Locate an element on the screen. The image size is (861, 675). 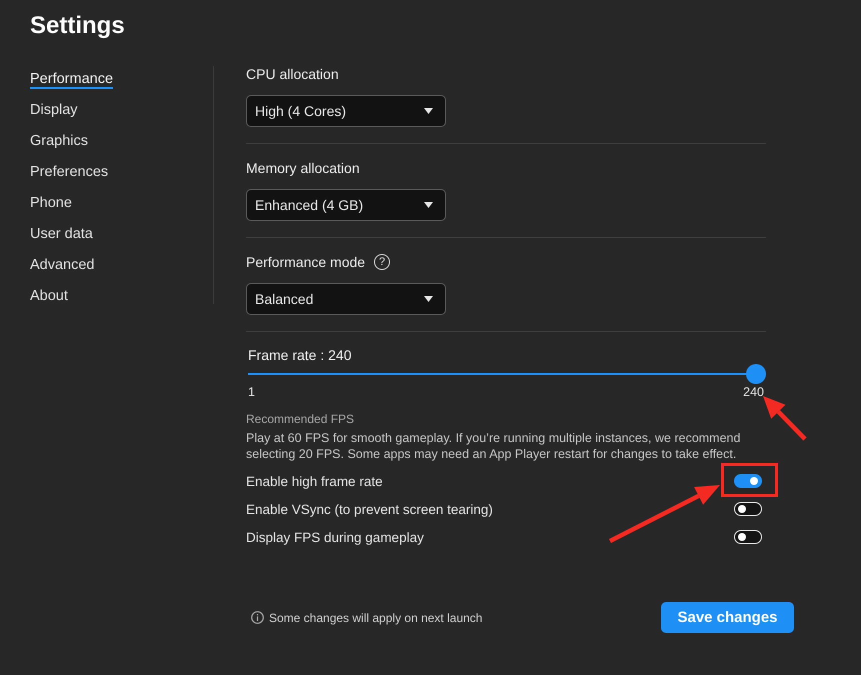
setting-label: Display FPS during gameplay is located at coordinates (335, 537).